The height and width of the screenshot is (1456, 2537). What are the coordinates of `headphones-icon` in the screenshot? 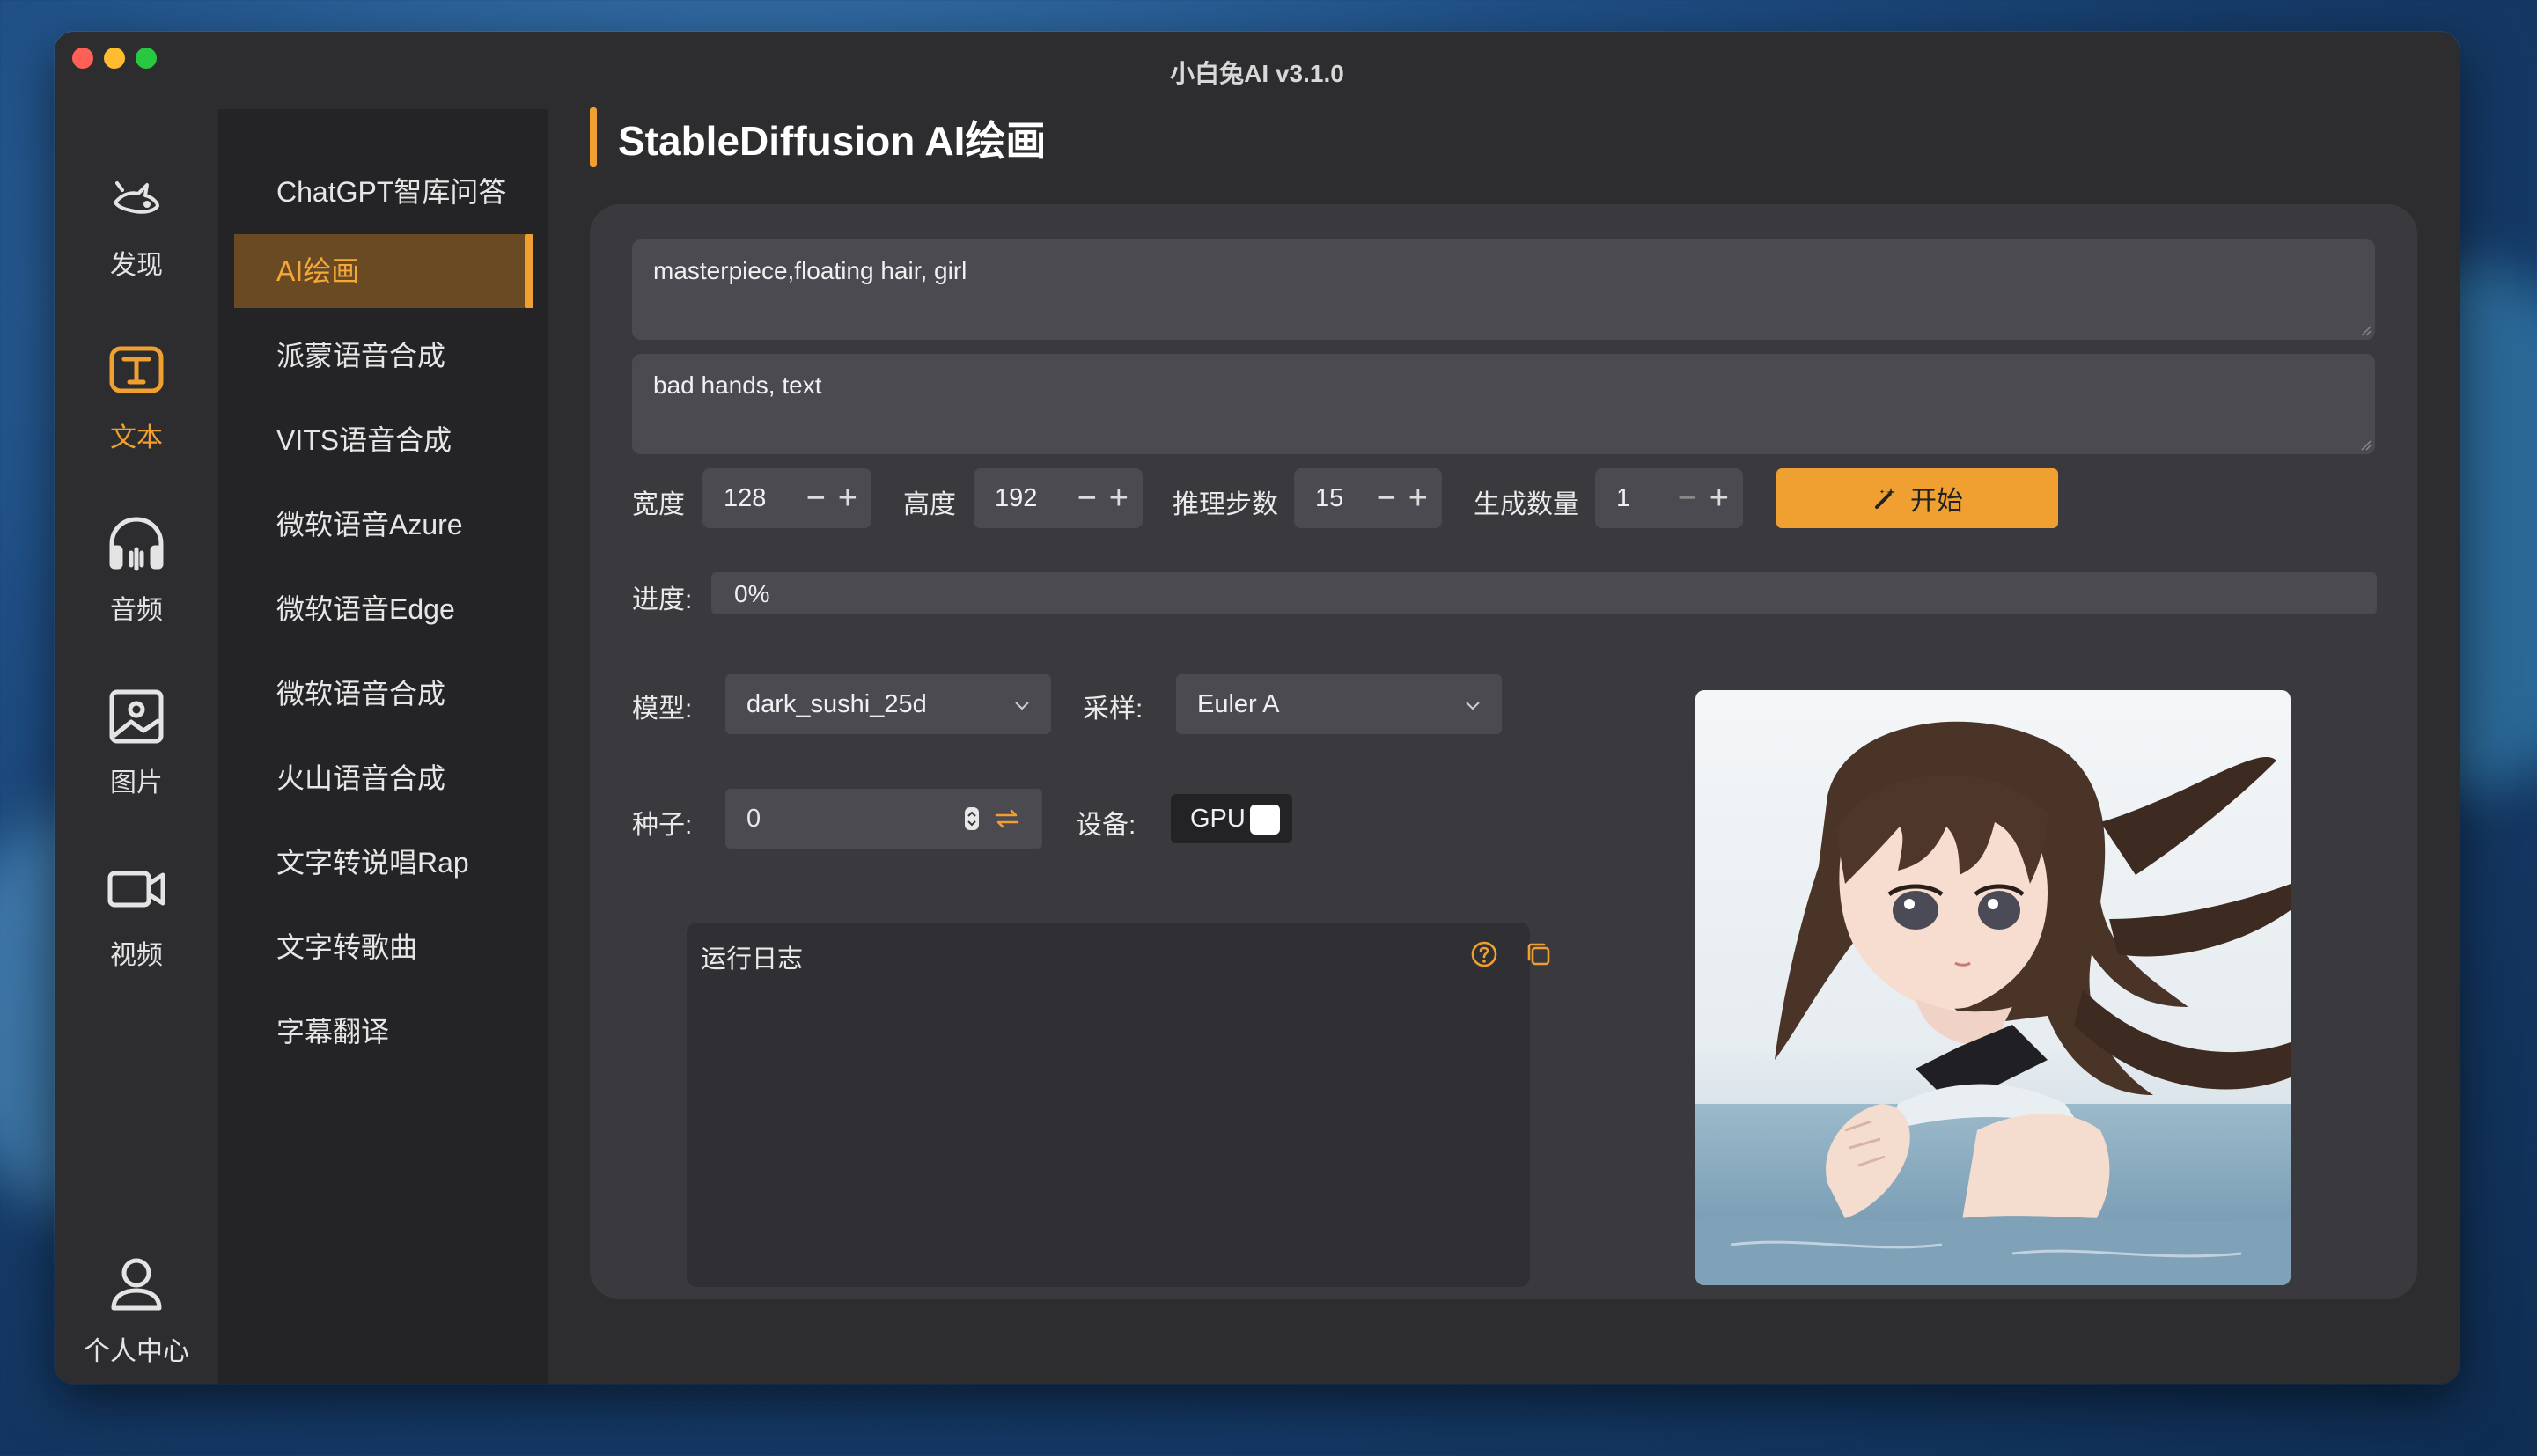 It's located at (136, 544).